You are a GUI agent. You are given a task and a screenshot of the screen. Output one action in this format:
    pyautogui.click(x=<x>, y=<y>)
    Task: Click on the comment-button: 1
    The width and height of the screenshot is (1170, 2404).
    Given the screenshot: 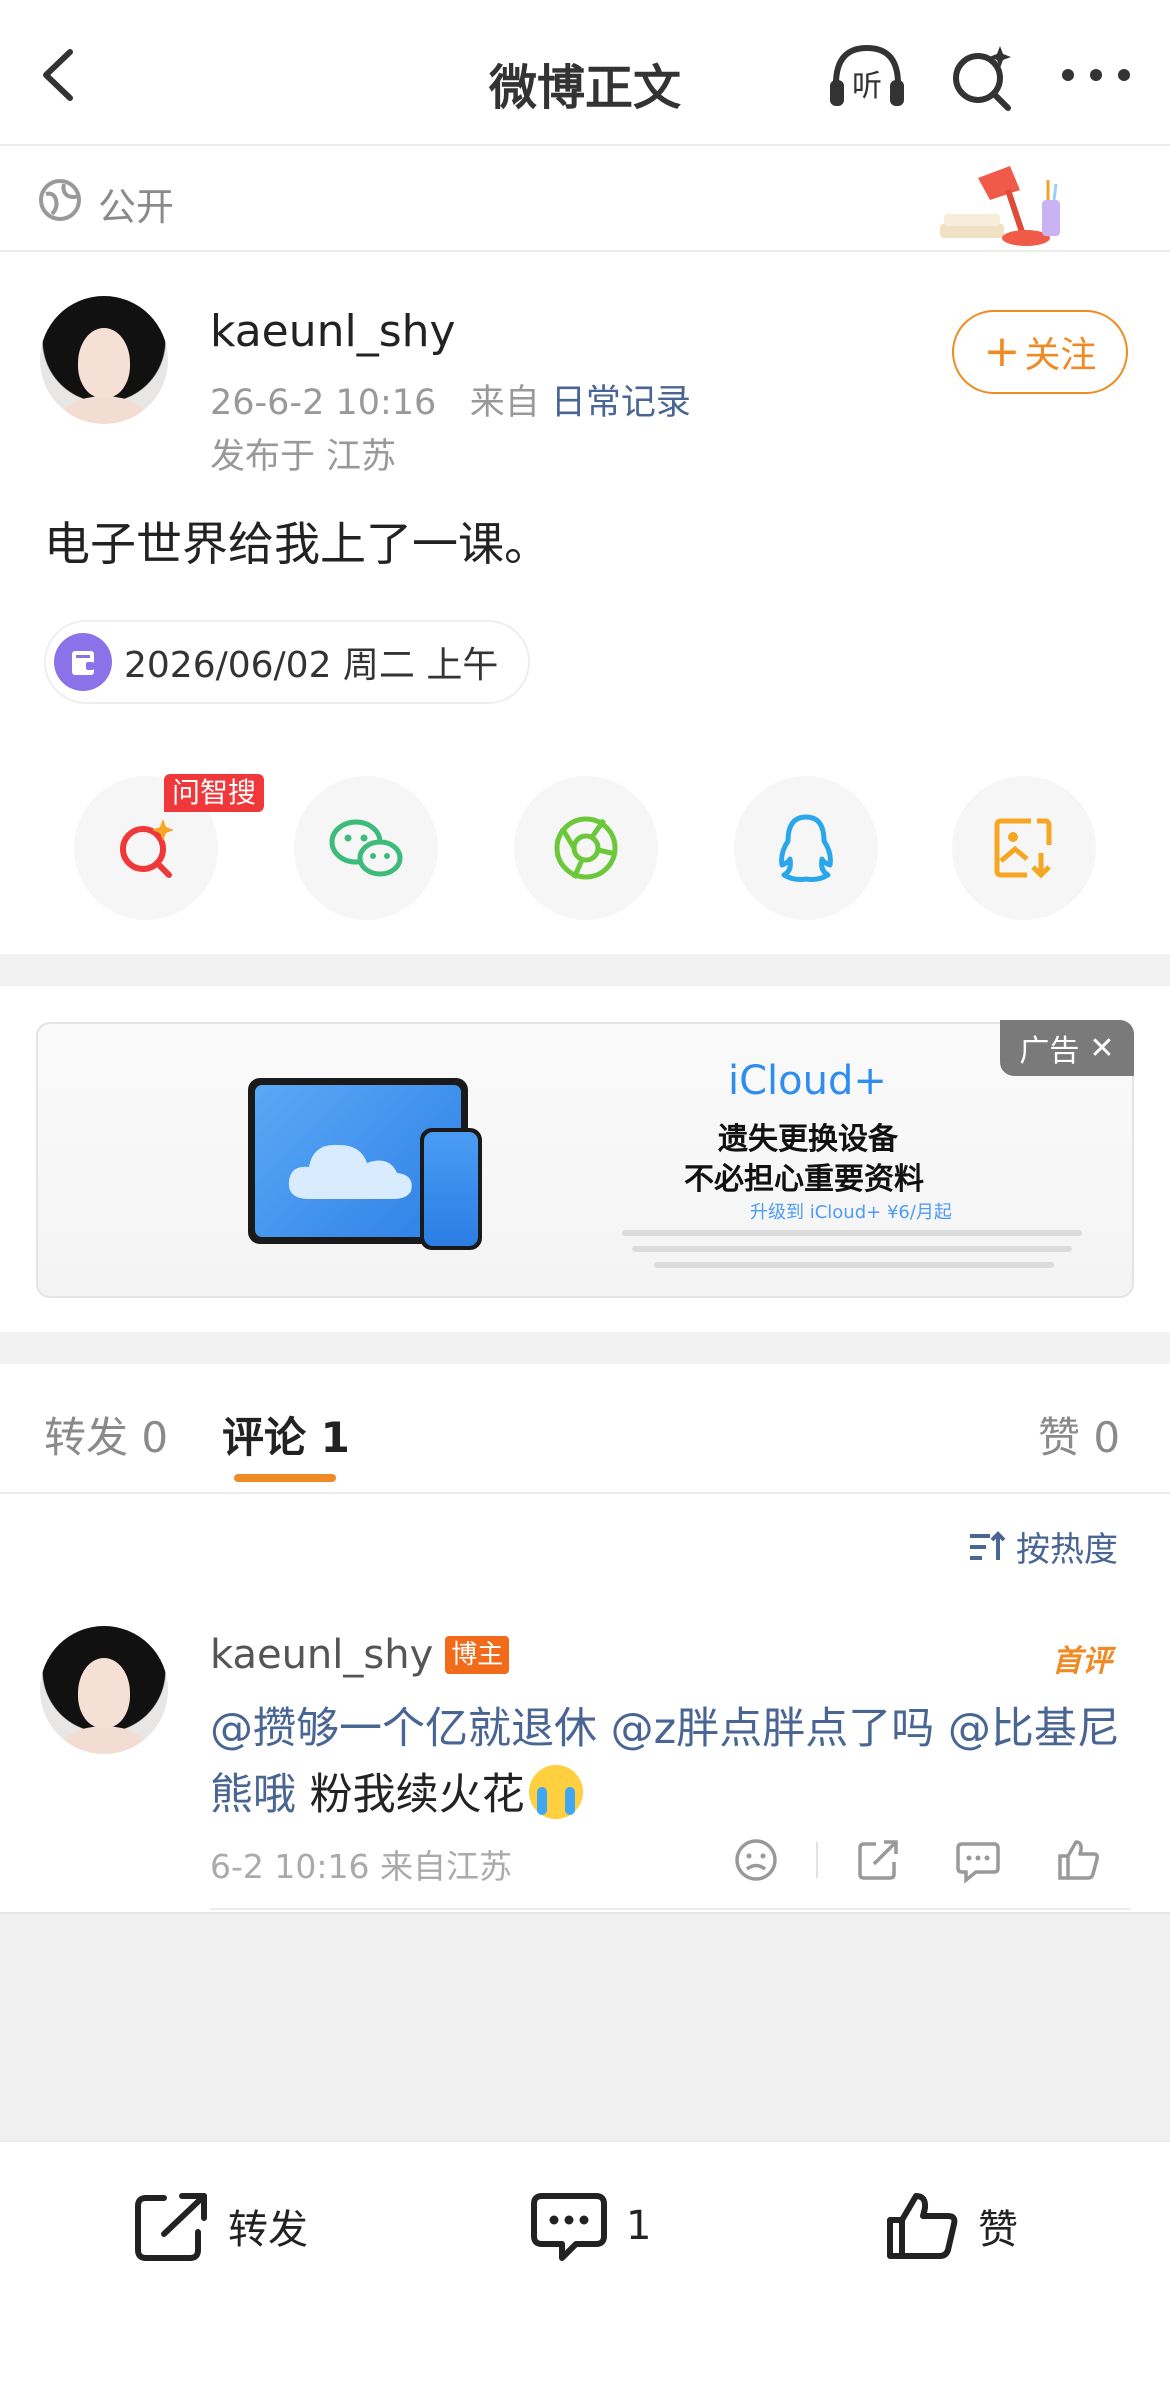 What is the action you would take?
    pyautogui.click(x=590, y=2226)
    